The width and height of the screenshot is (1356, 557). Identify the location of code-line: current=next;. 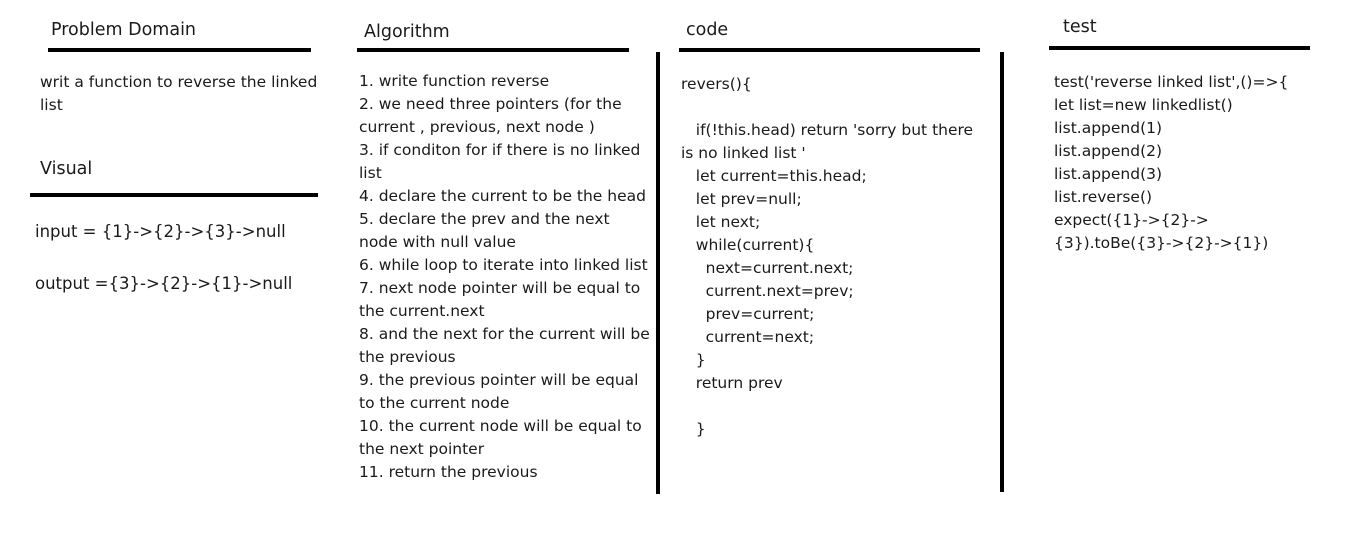
(748, 337).